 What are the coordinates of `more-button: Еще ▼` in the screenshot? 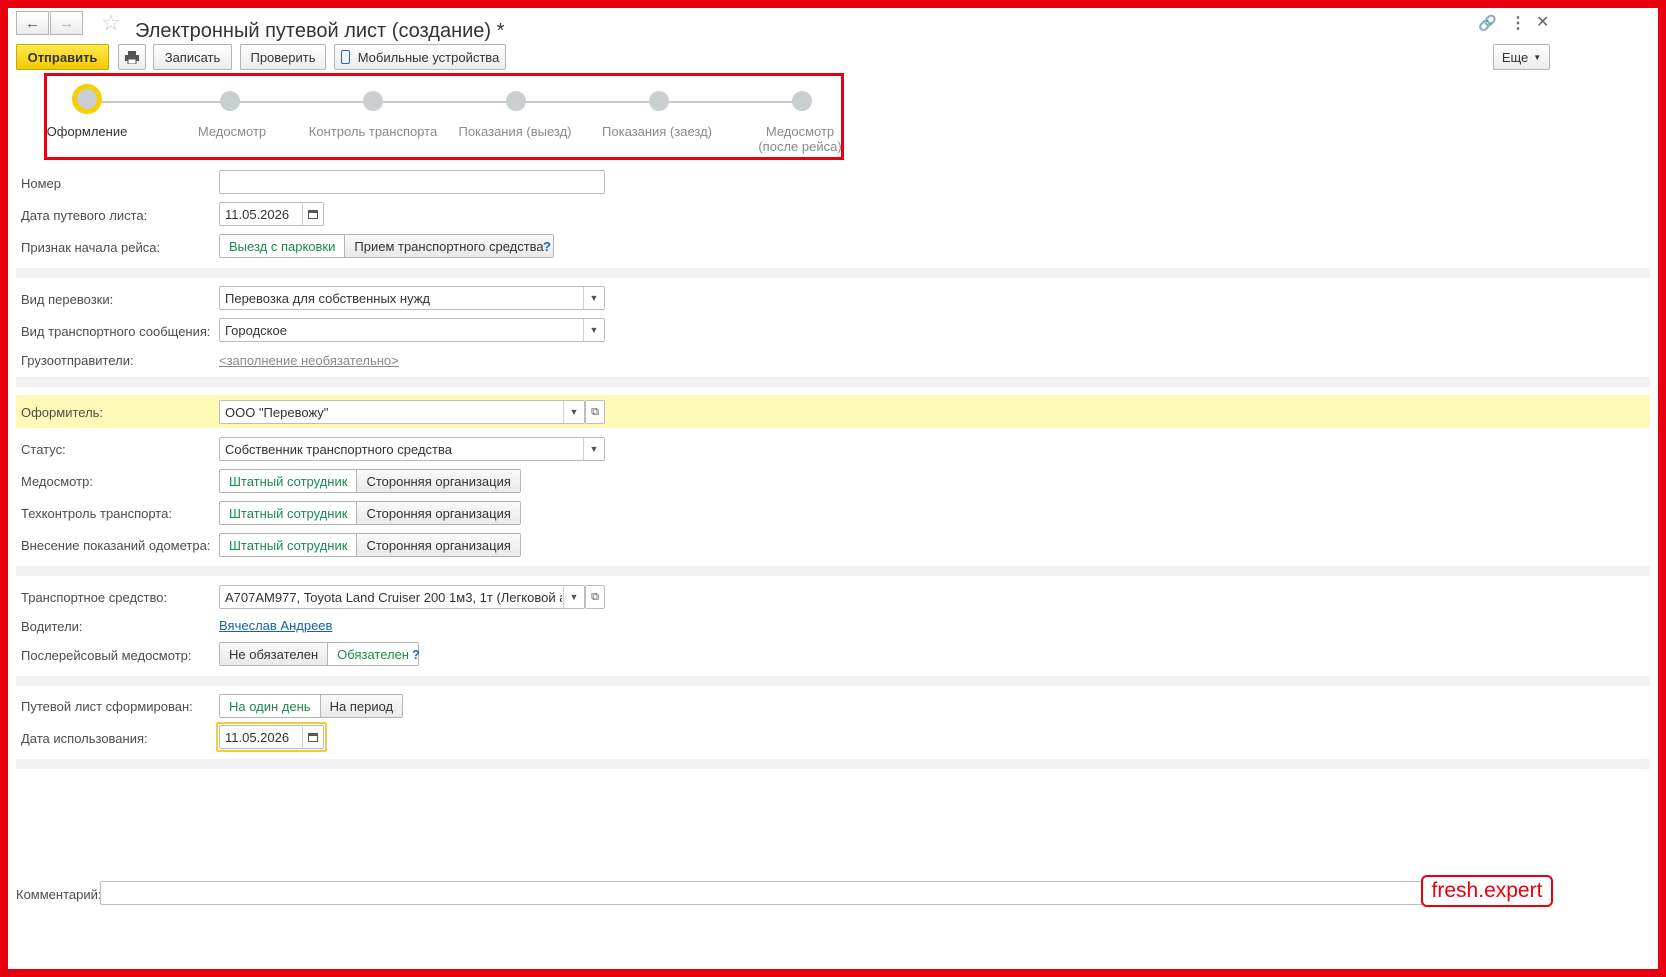 It's located at (1521, 57).